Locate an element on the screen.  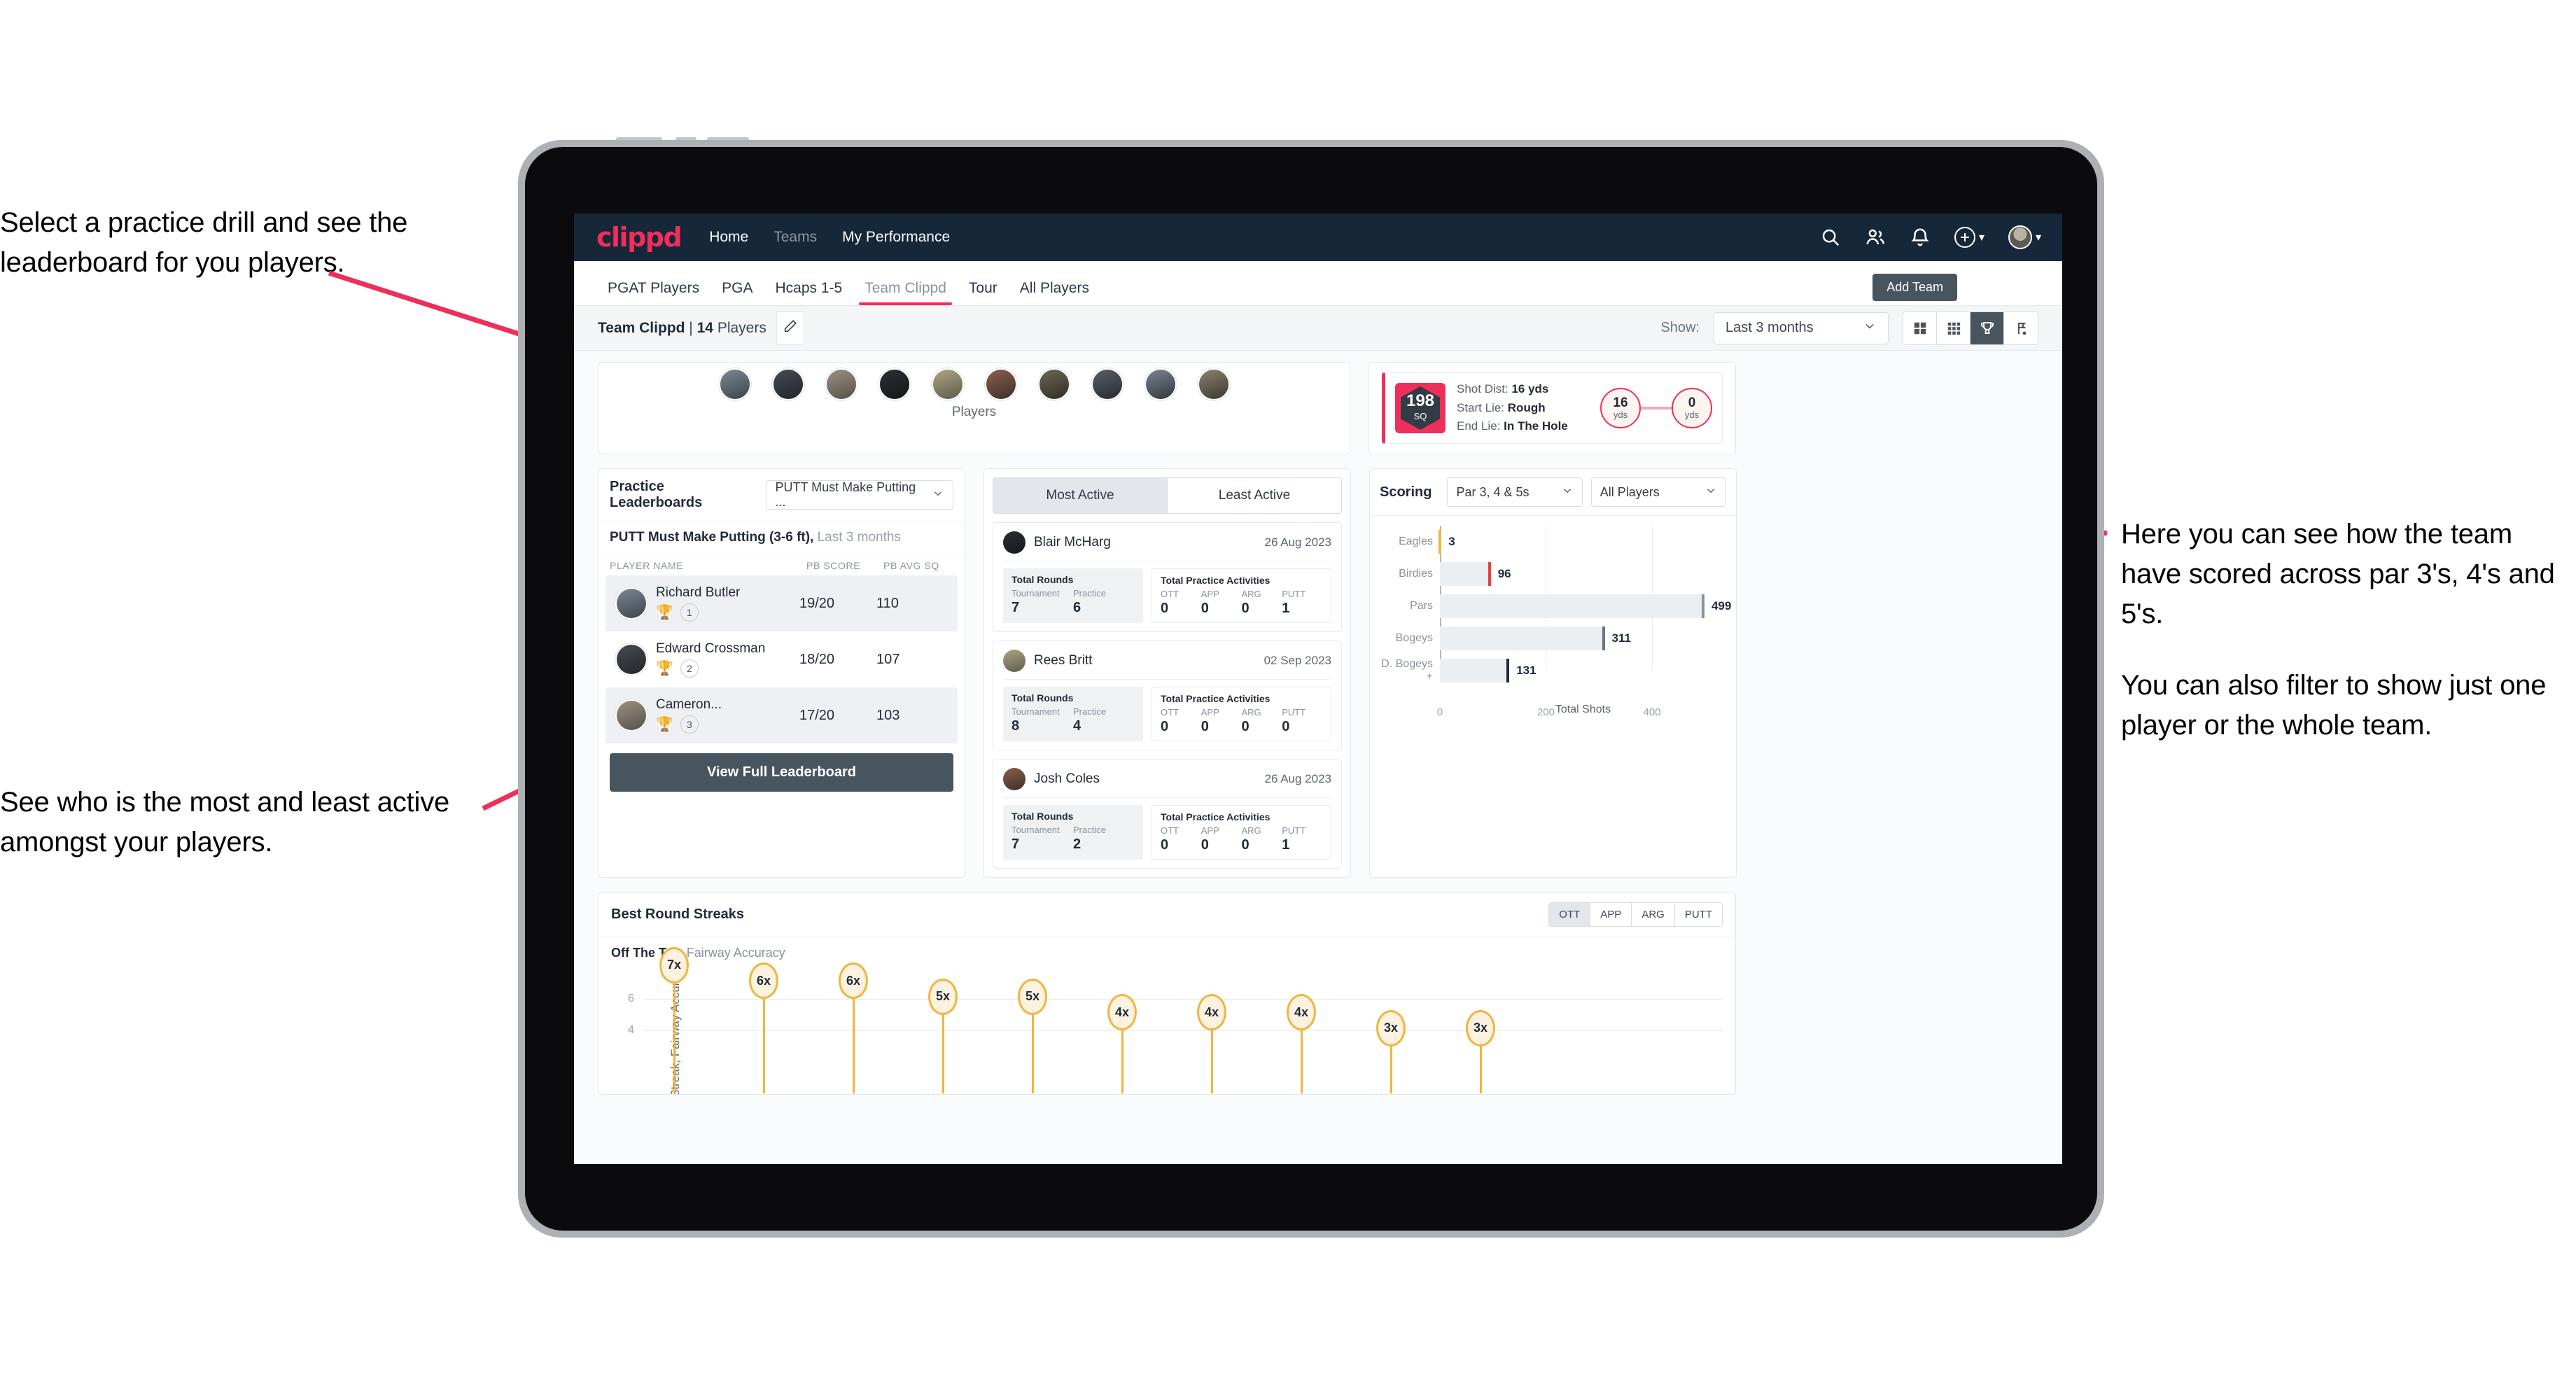
toolbar-right: Show: Last 3 months is located at coordinates (1849, 328).